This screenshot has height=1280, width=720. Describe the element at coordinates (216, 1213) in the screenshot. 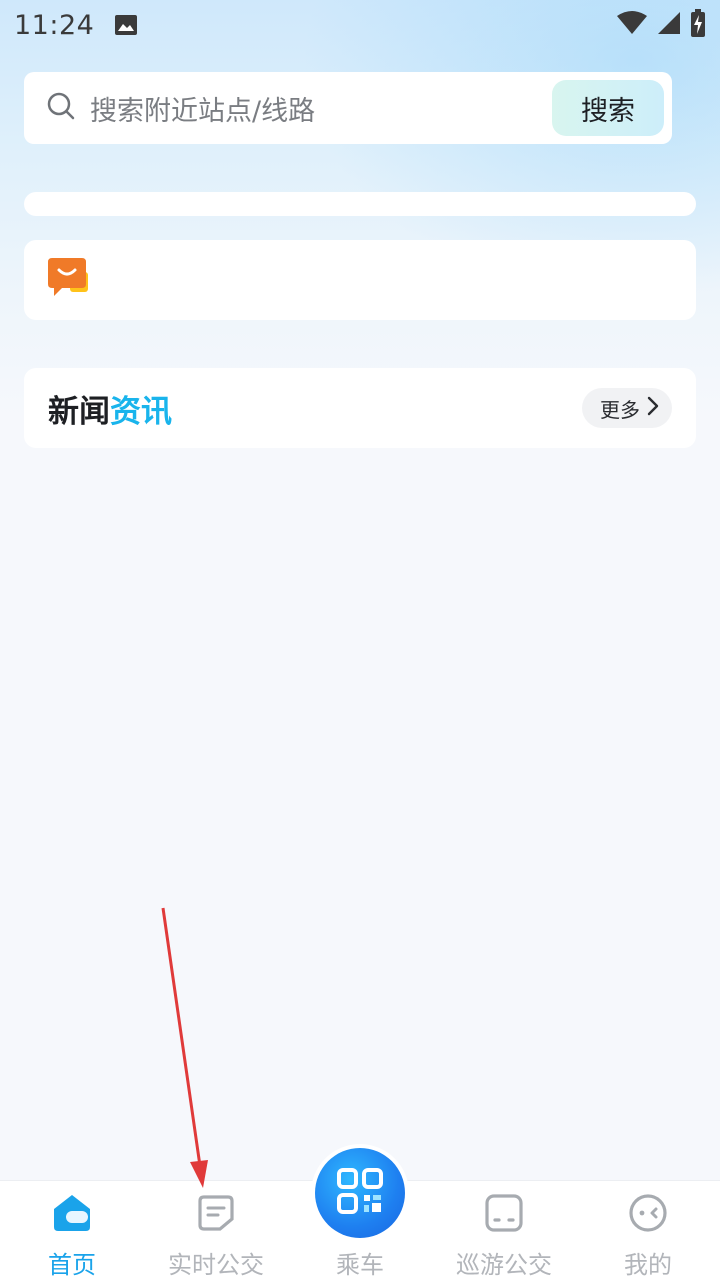

I see `realtime-bus-icon` at that location.